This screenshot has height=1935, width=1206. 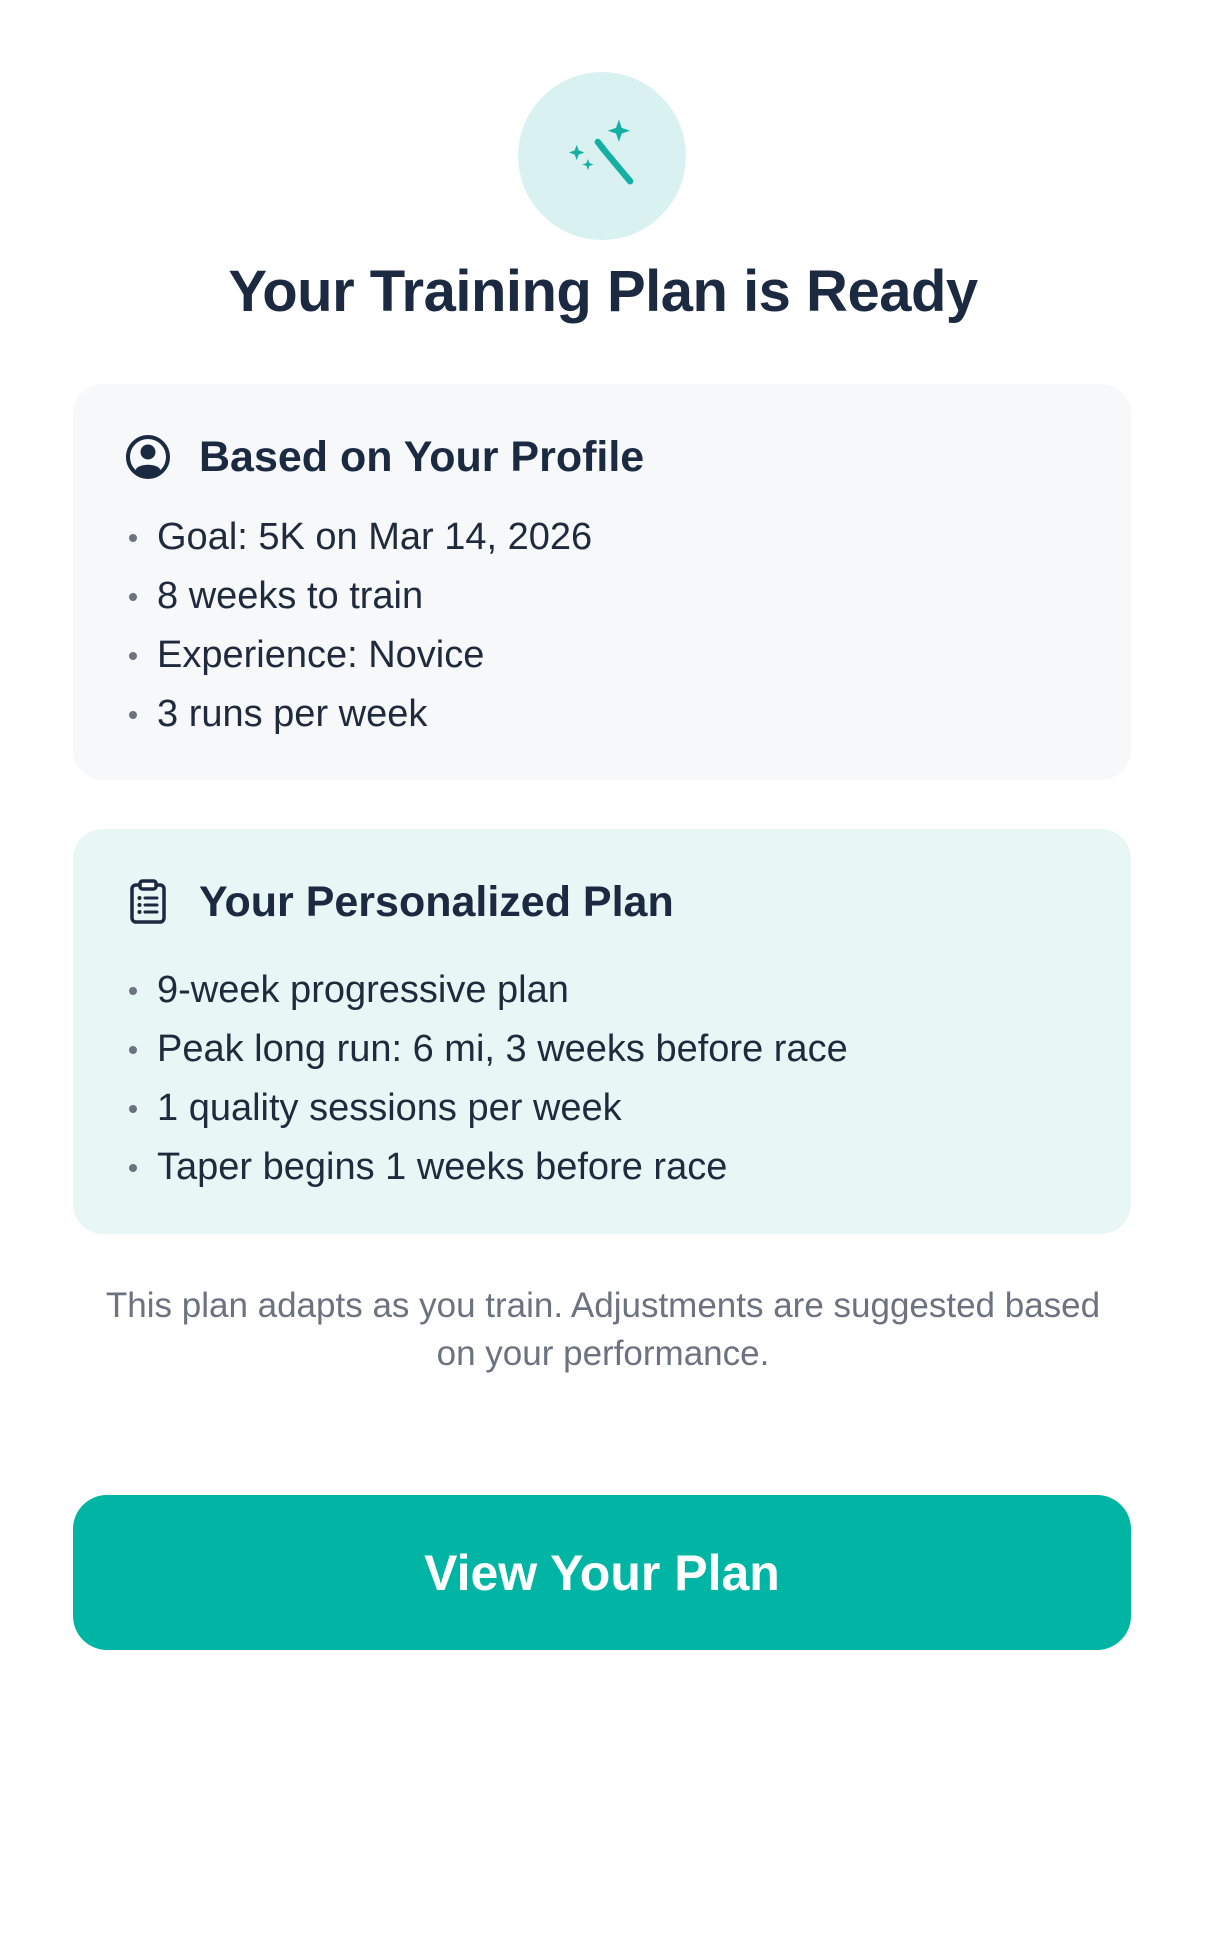 What do you see at coordinates (436, 901) in the screenshot?
I see `plan-card-title: Your Personalized Plan` at bounding box center [436, 901].